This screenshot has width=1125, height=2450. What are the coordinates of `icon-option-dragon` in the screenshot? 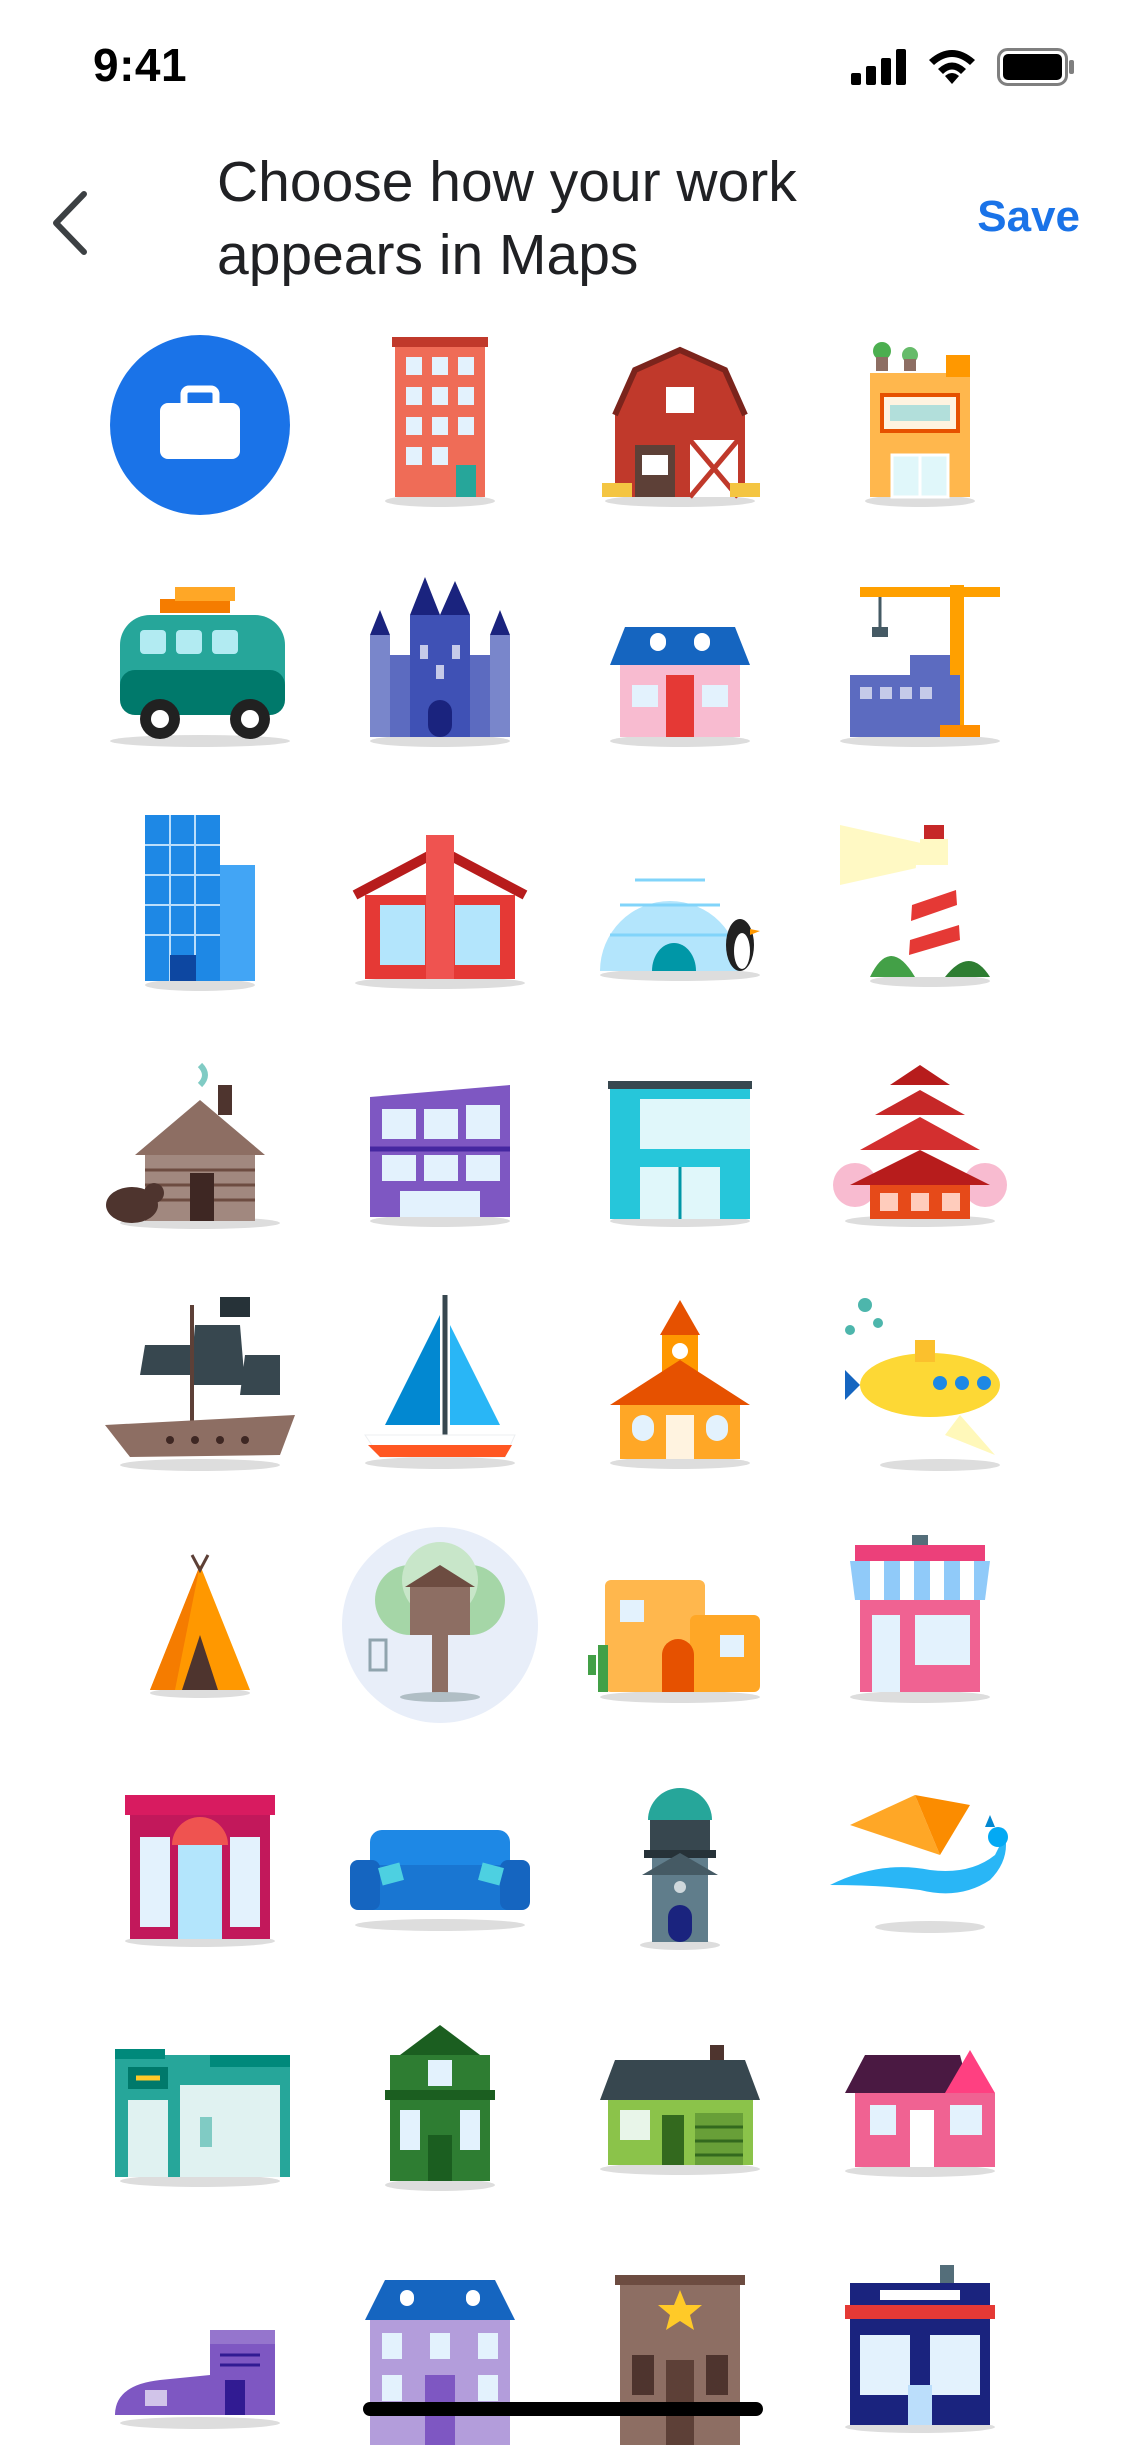 It's located at (920, 1865).